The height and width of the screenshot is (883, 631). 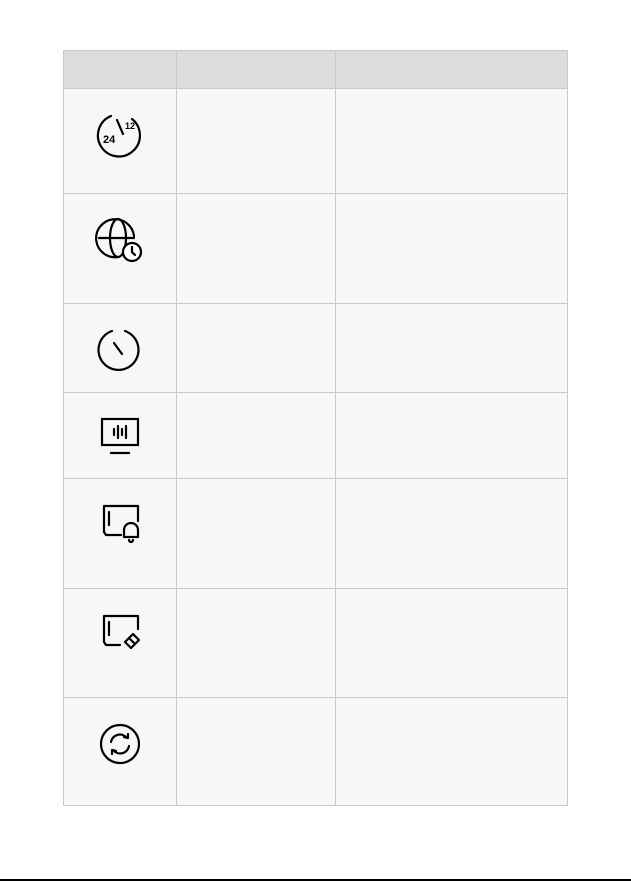 I want to click on header-name-column, so click(x=256, y=69).